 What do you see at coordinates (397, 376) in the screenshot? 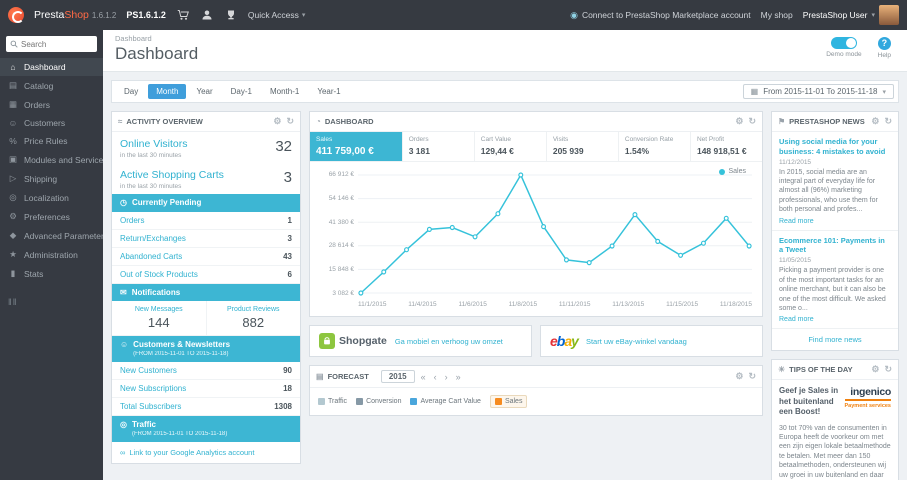
I see `forecast-year-select: 2015` at bounding box center [397, 376].